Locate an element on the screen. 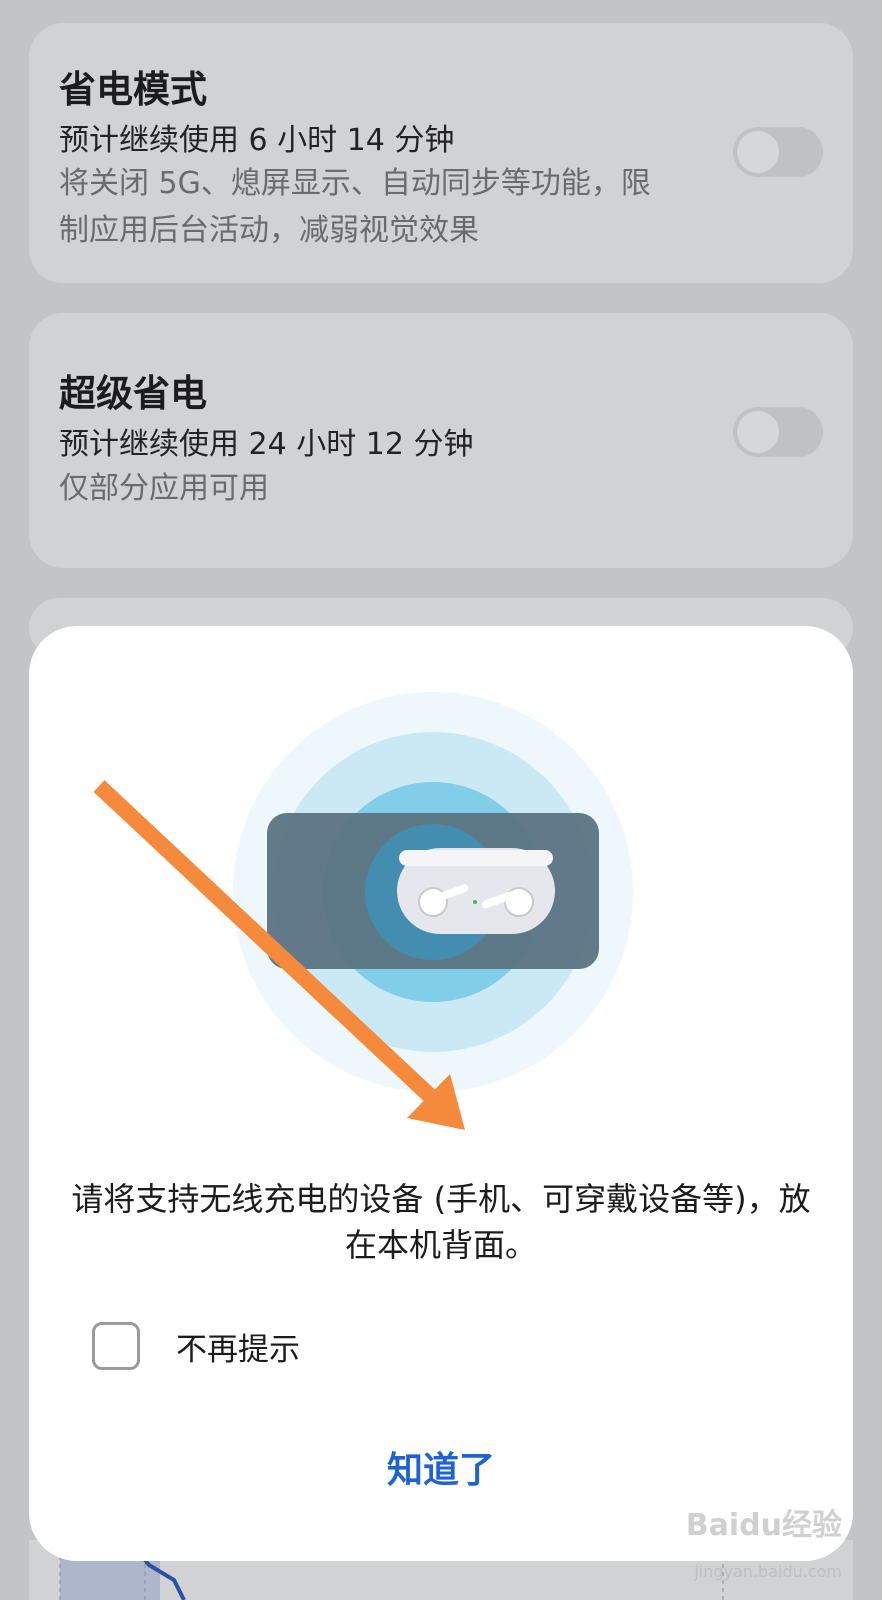 The image size is (882, 1600). power-saving-toggle is located at coordinates (778, 152).